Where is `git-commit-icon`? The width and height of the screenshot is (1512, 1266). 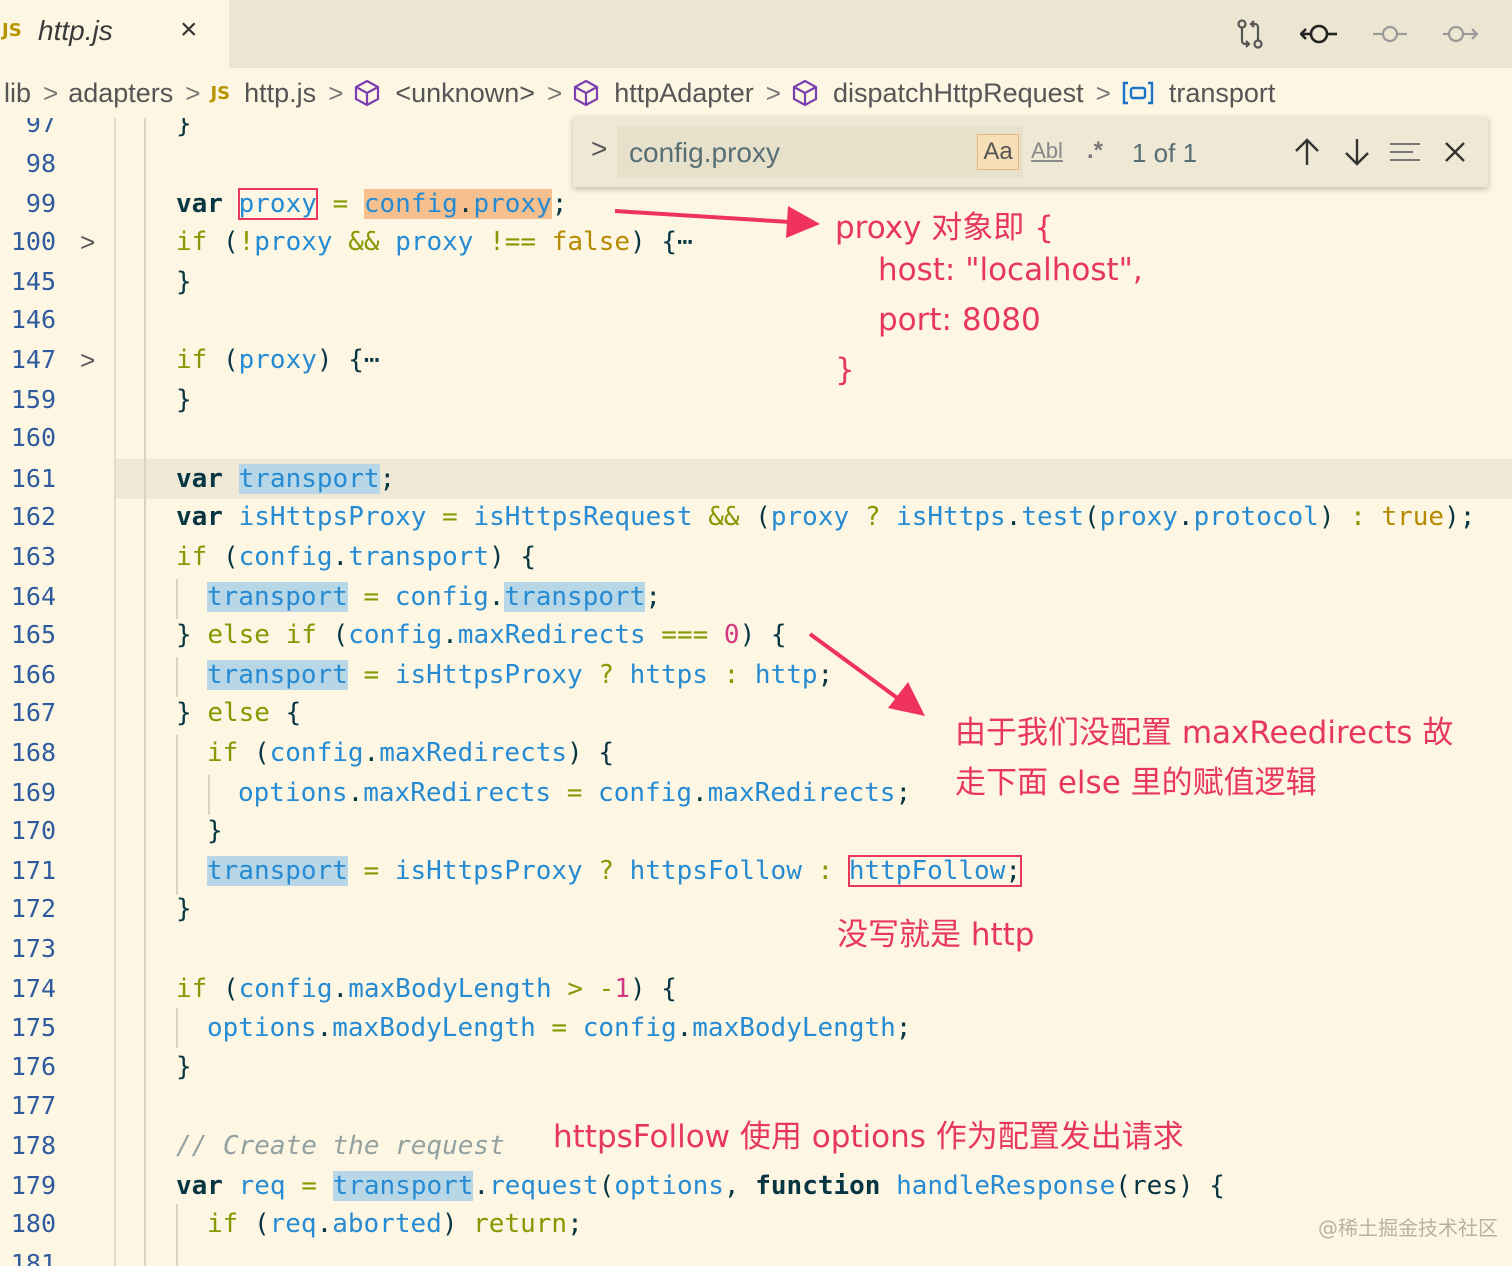
git-commit-icon is located at coordinates (1319, 34).